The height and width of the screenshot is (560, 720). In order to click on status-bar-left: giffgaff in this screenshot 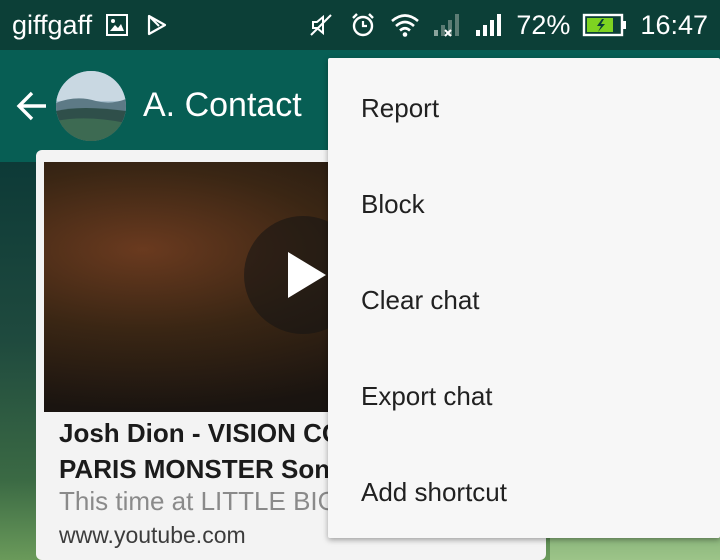, I will do `click(92, 25)`.